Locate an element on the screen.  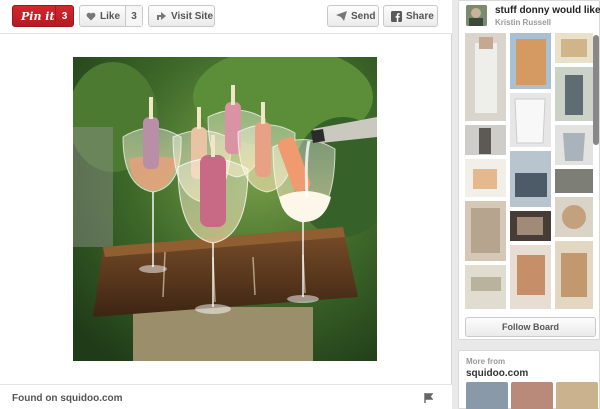
paper-plane-icon is located at coordinates (341, 16).